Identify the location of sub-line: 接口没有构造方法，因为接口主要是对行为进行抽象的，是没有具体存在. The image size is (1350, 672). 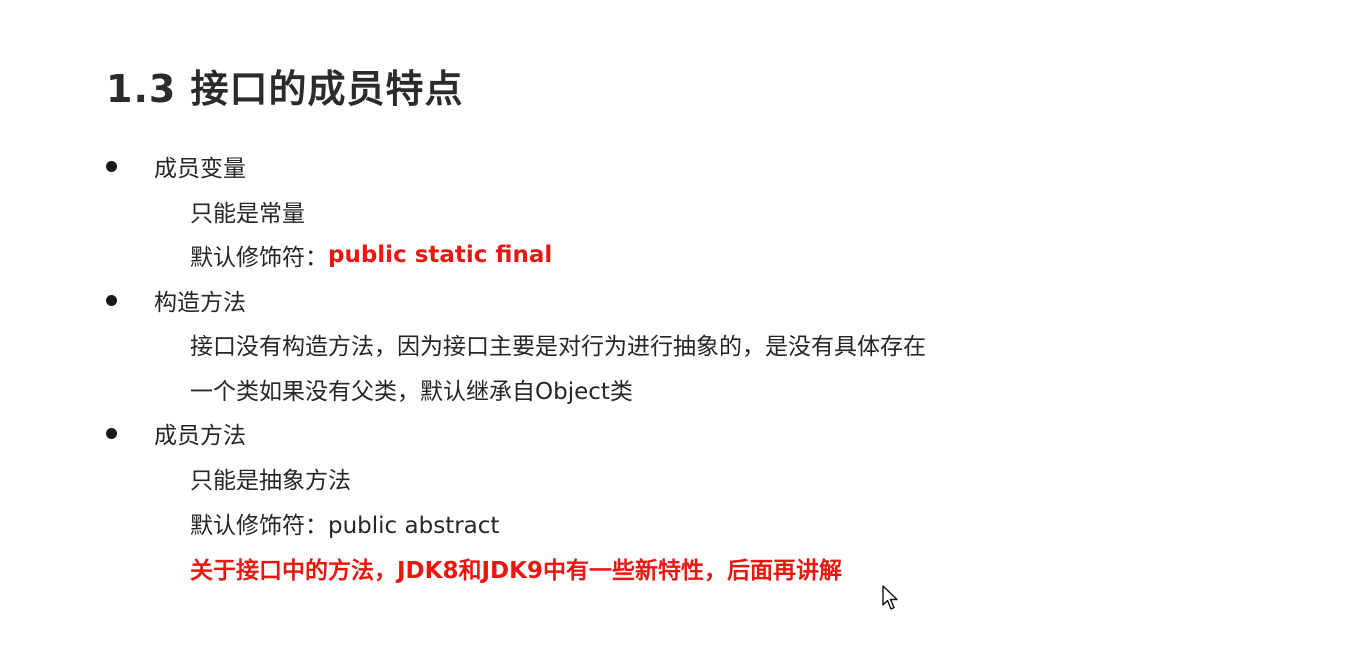
(558, 344).